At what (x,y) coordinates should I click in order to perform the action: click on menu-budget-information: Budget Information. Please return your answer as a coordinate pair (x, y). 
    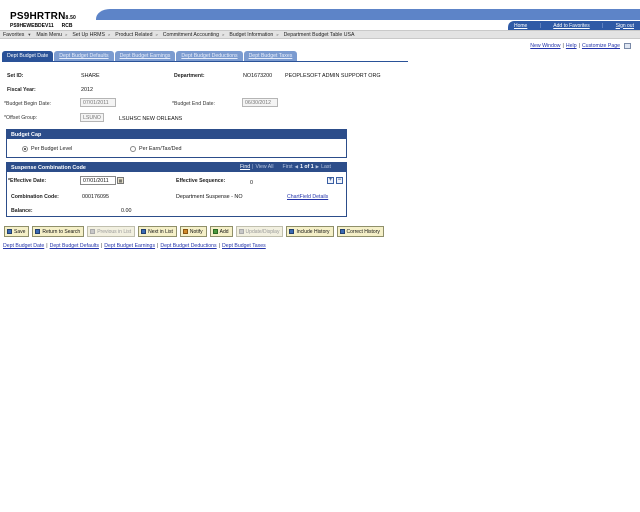
    Looking at the image, I should click on (251, 35).